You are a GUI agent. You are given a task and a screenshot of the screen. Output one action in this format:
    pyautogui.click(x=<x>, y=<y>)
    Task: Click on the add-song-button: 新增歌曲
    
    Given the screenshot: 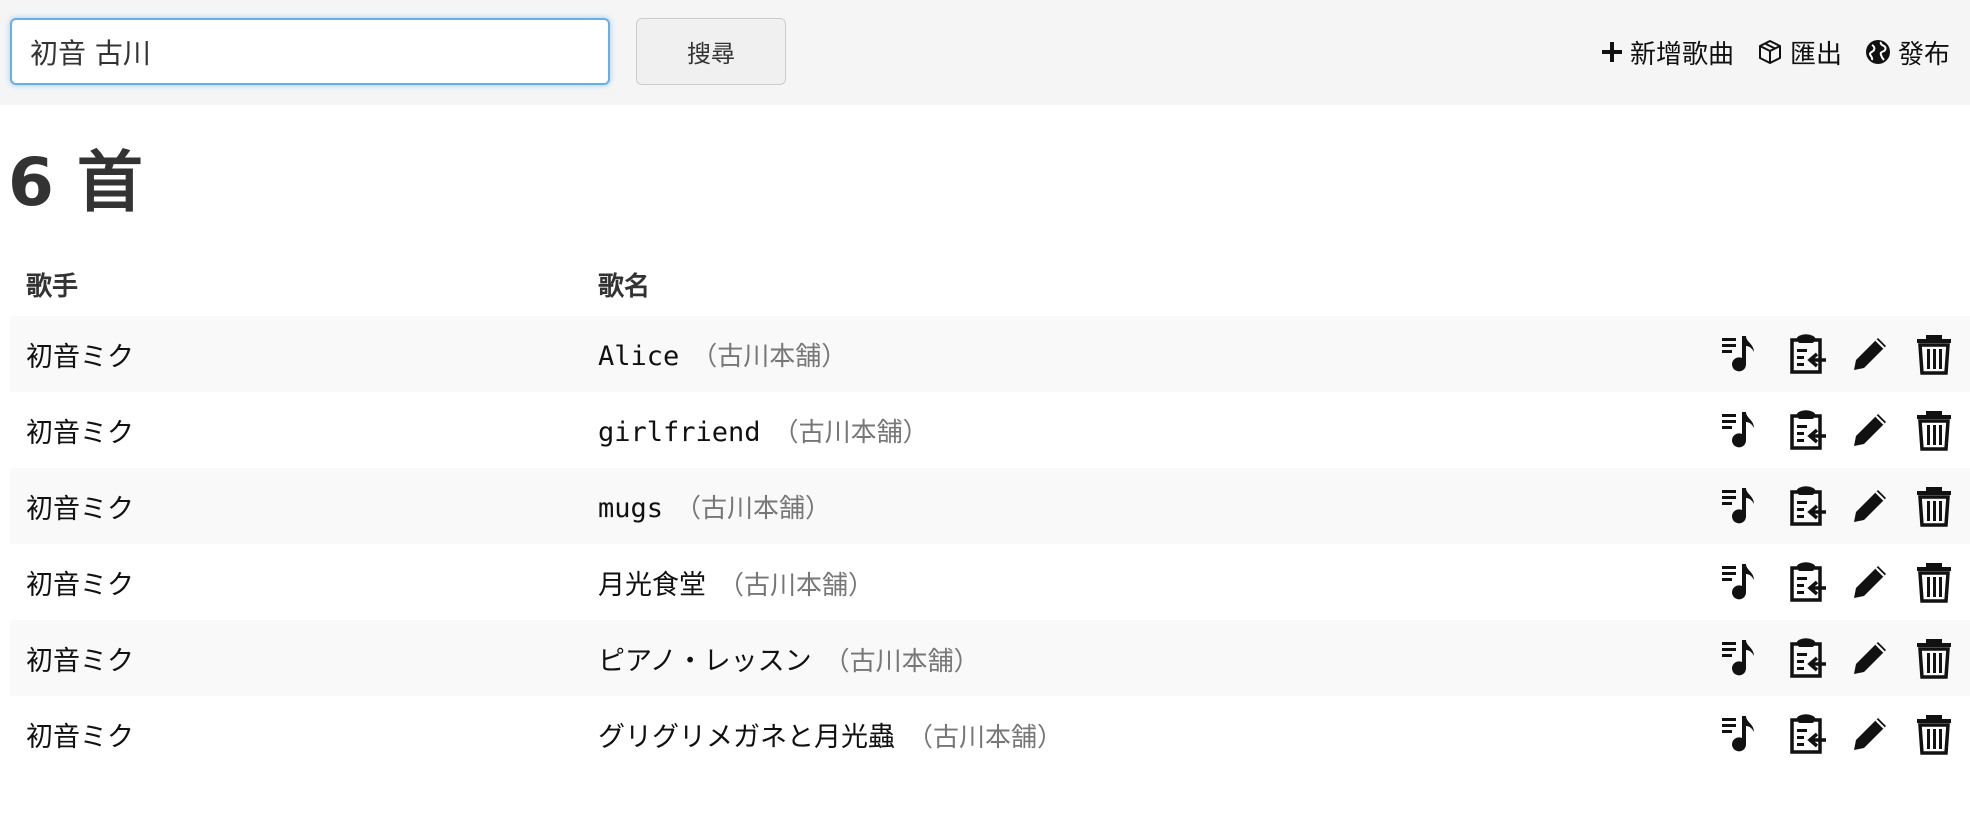 What is the action you would take?
    pyautogui.click(x=1667, y=52)
    